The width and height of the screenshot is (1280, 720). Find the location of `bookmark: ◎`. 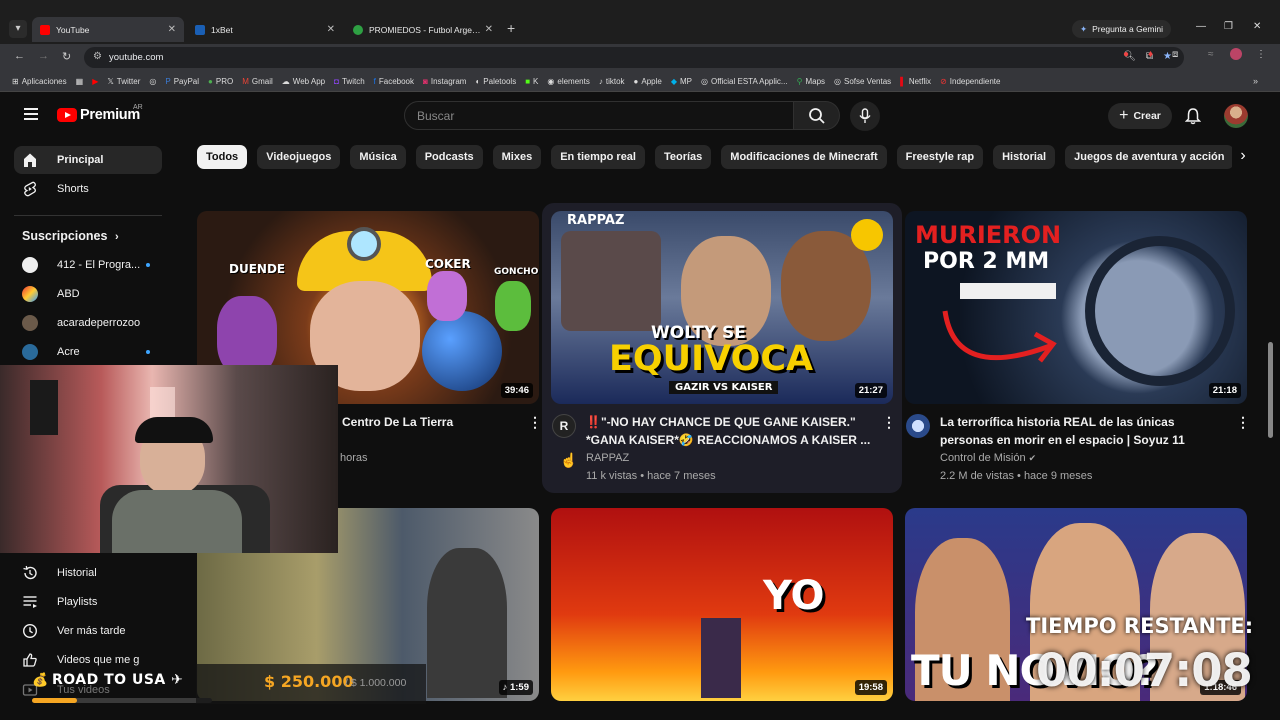

bookmark: ◎ is located at coordinates (152, 81).